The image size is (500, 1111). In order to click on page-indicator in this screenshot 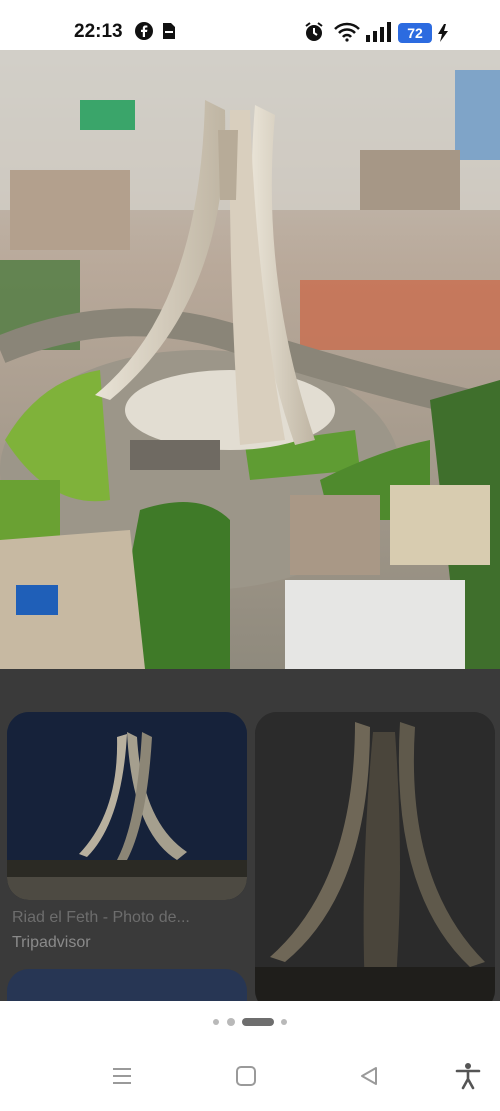, I will do `click(250, 1023)`.